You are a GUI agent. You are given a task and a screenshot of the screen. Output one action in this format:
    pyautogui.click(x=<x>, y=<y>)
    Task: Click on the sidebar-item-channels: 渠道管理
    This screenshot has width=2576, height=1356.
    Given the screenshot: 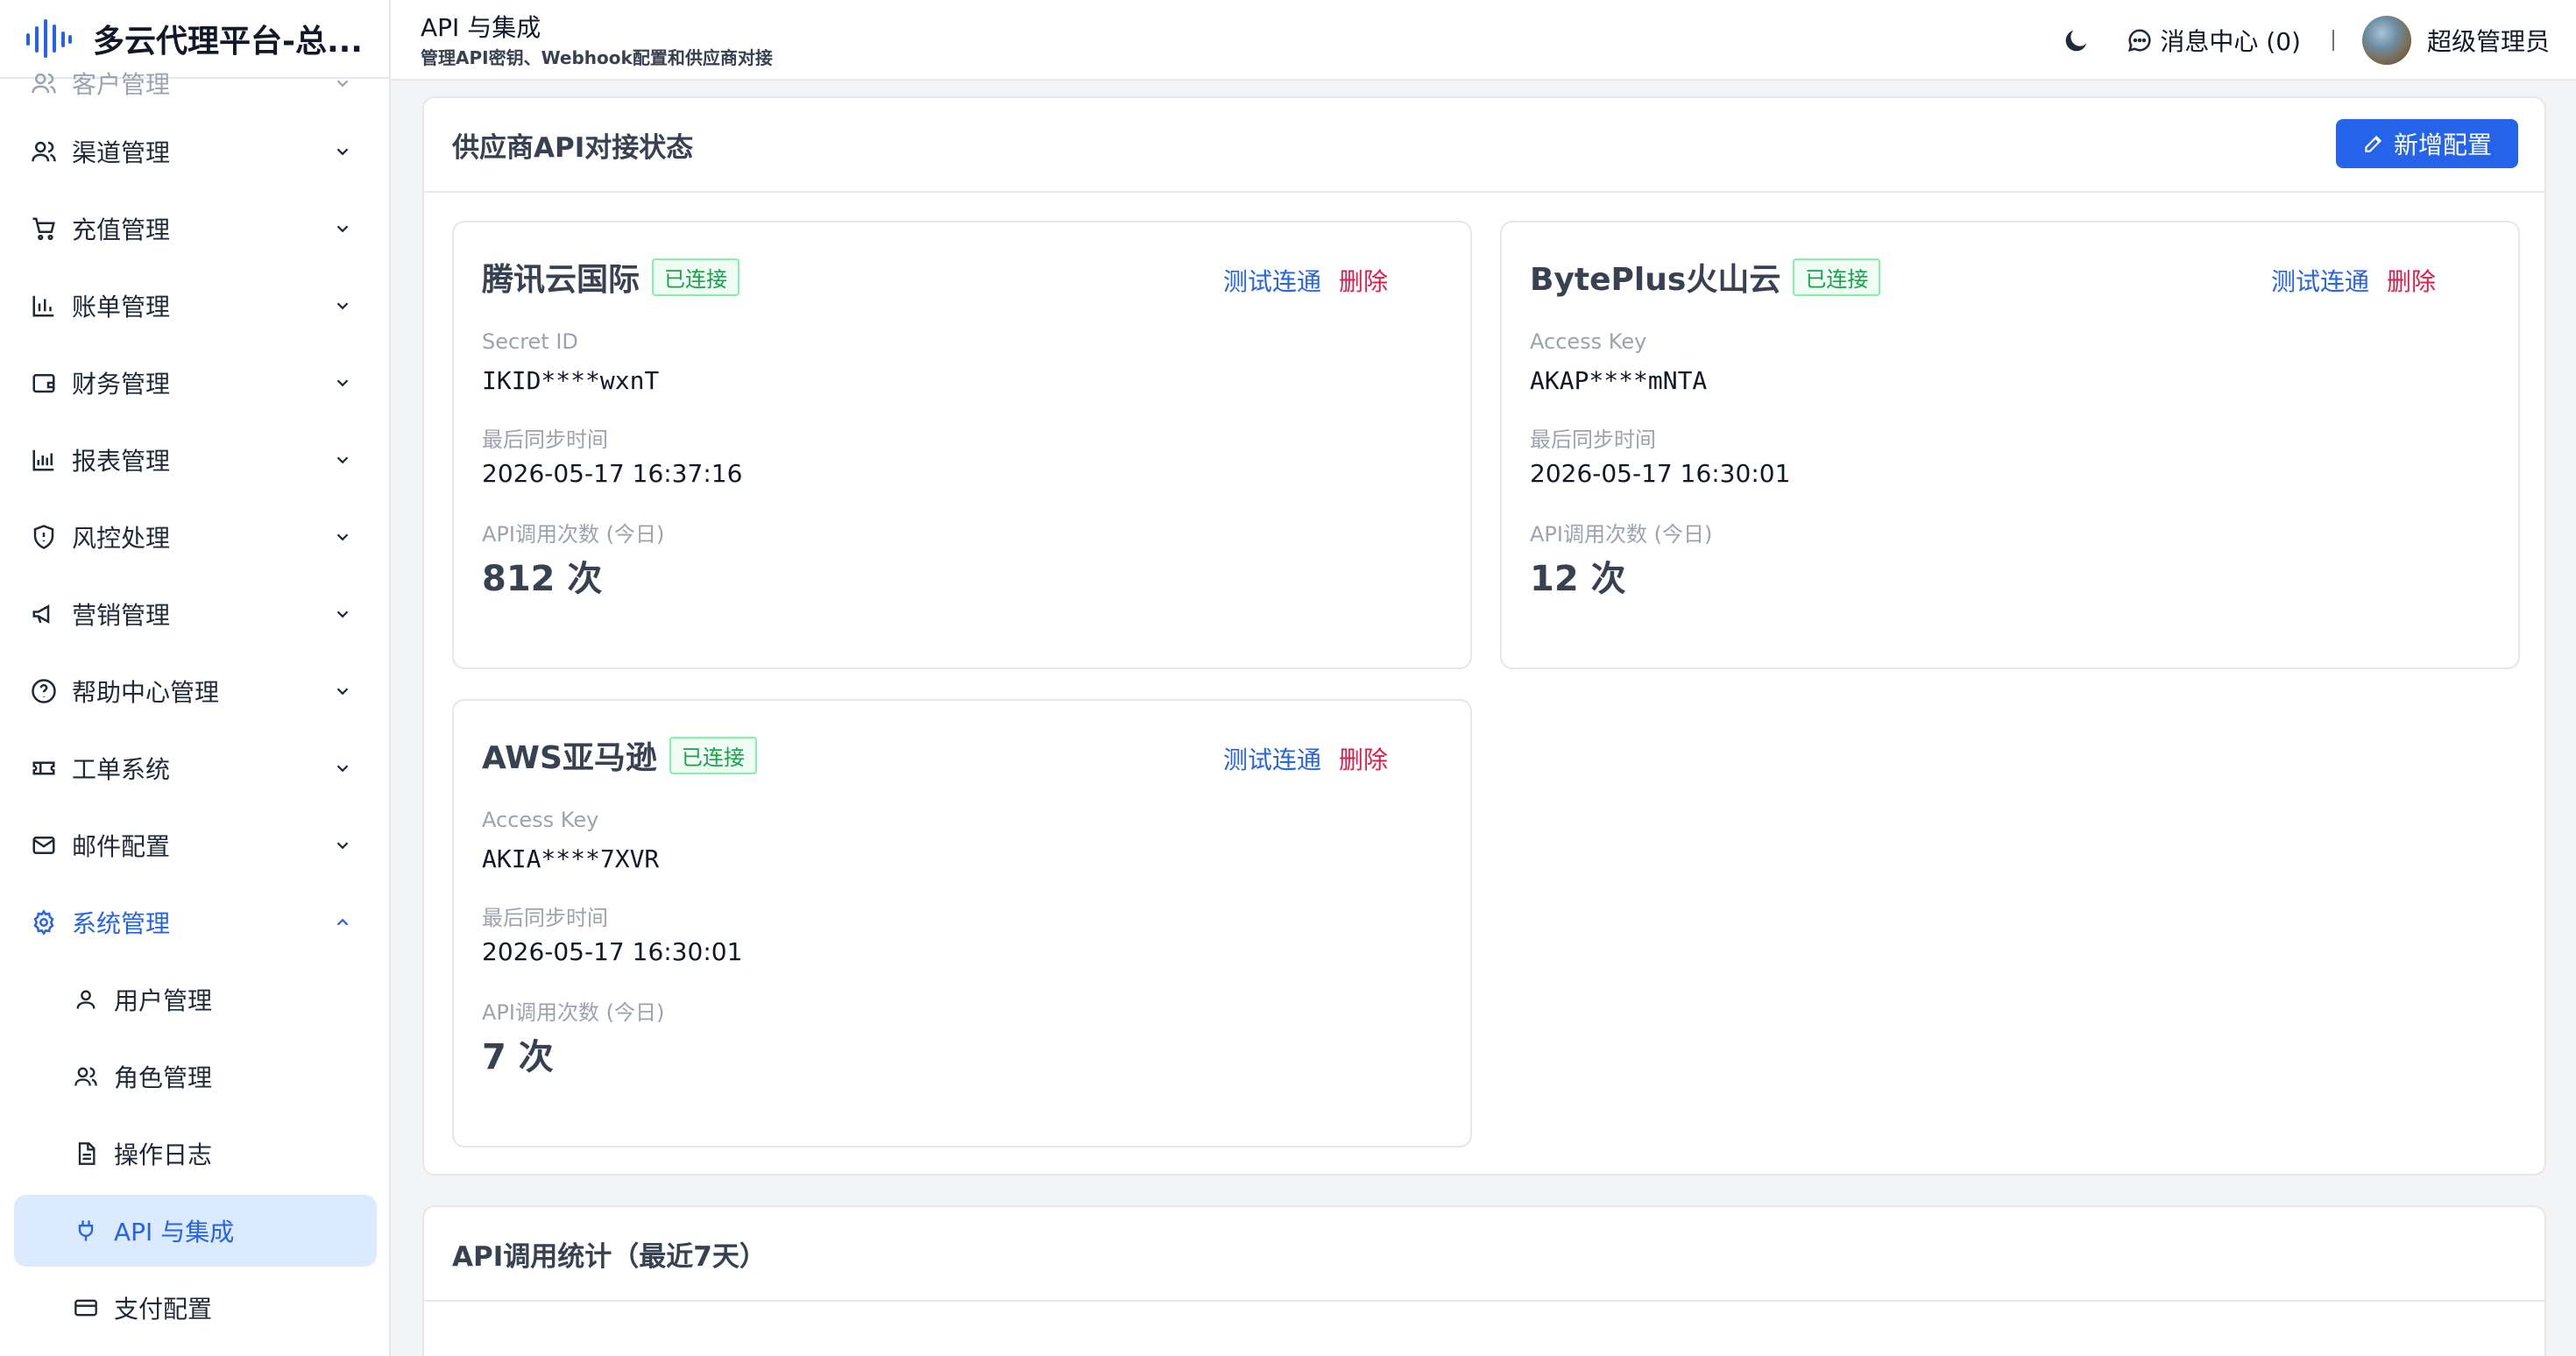 What is the action you would take?
    pyautogui.click(x=195, y=151)
    